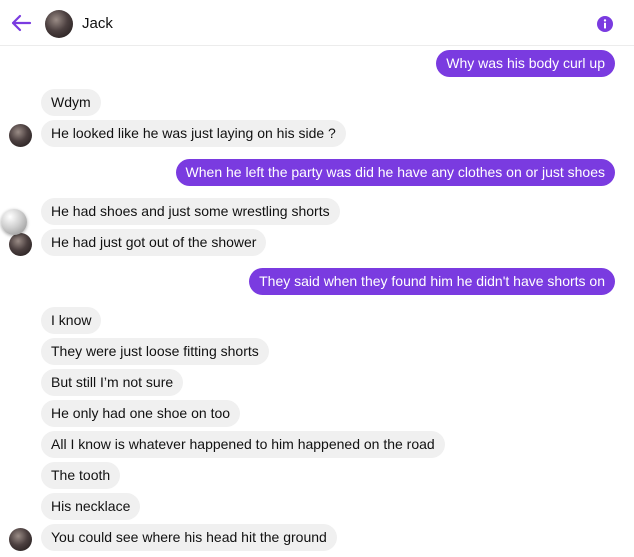 This screenshot has width=634, height=557. I want to click on message-bubble-outgoing: Why was his body curl up, so click(525, 63).